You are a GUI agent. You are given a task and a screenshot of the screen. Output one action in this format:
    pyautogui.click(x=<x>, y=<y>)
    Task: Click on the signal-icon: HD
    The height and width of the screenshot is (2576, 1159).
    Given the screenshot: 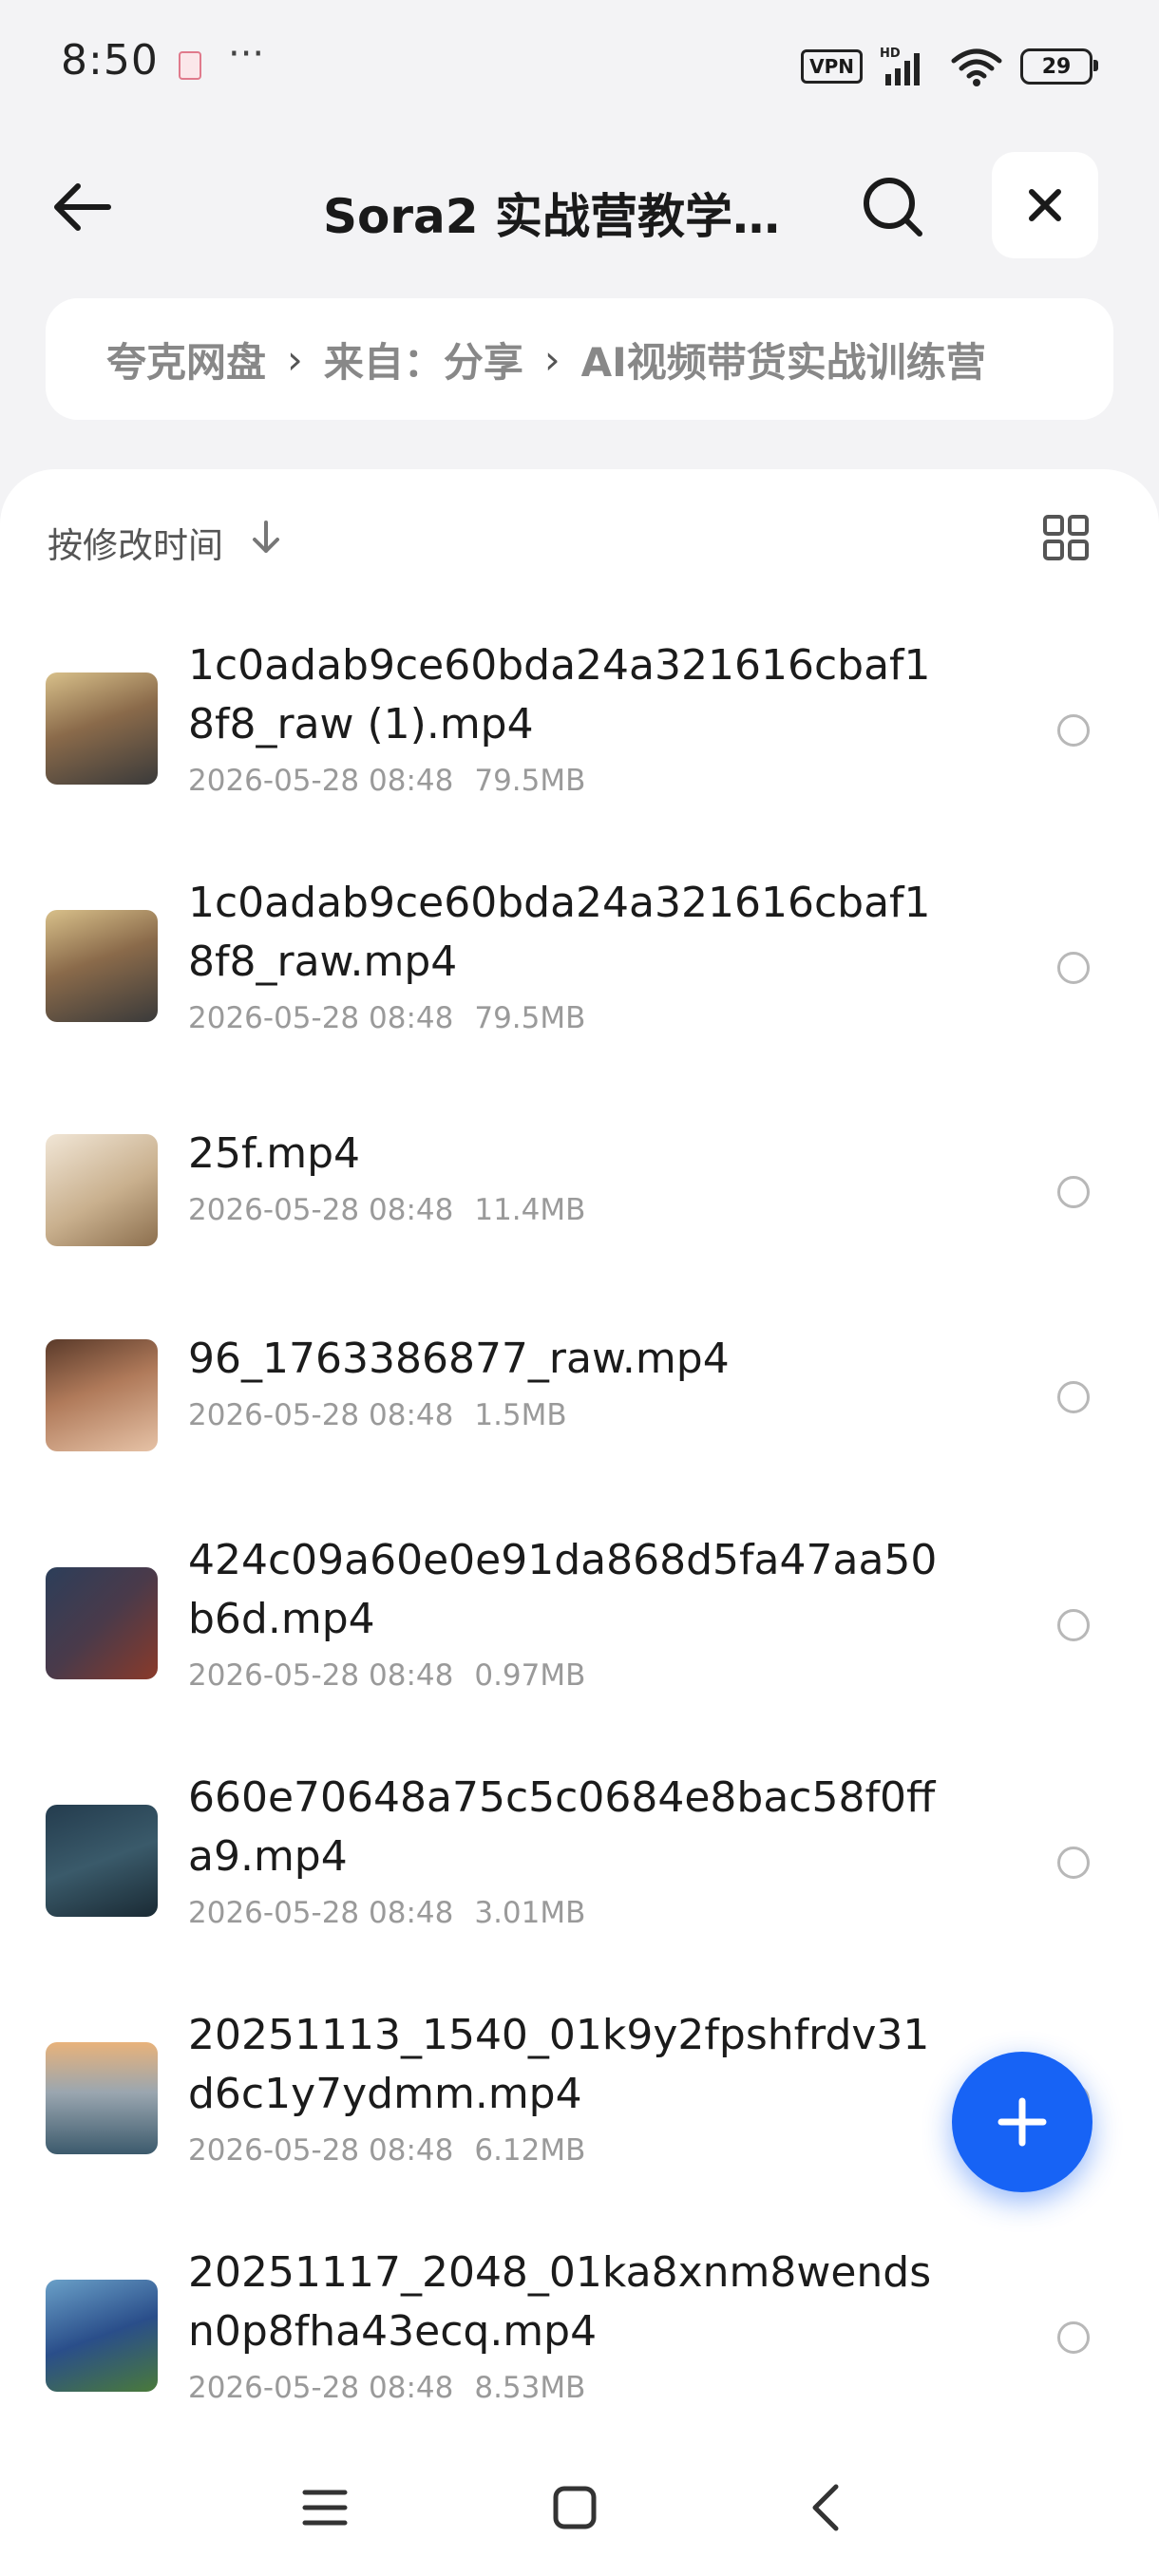 What is the action you would take?
    pyautogui.click(x=900, y=66)
    